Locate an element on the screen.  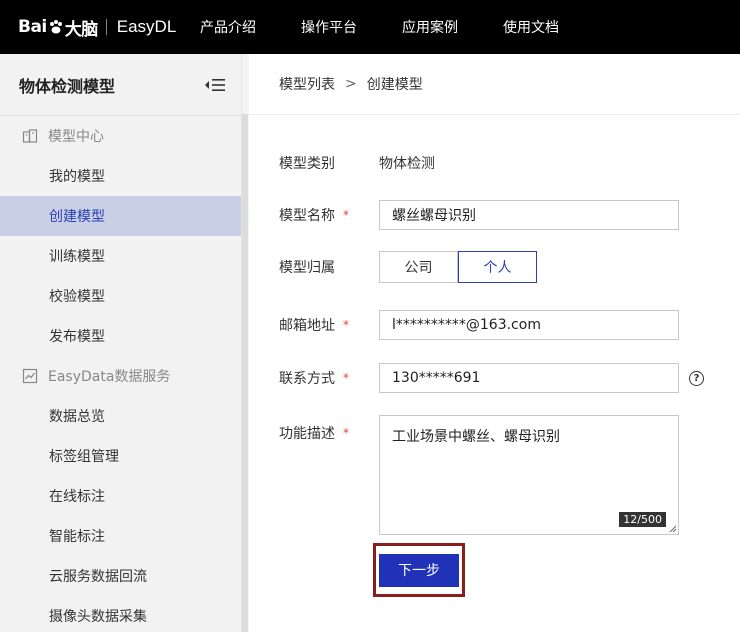
sidebar-item-verify-model: 校验模型 is located at coordinates (120, 296).